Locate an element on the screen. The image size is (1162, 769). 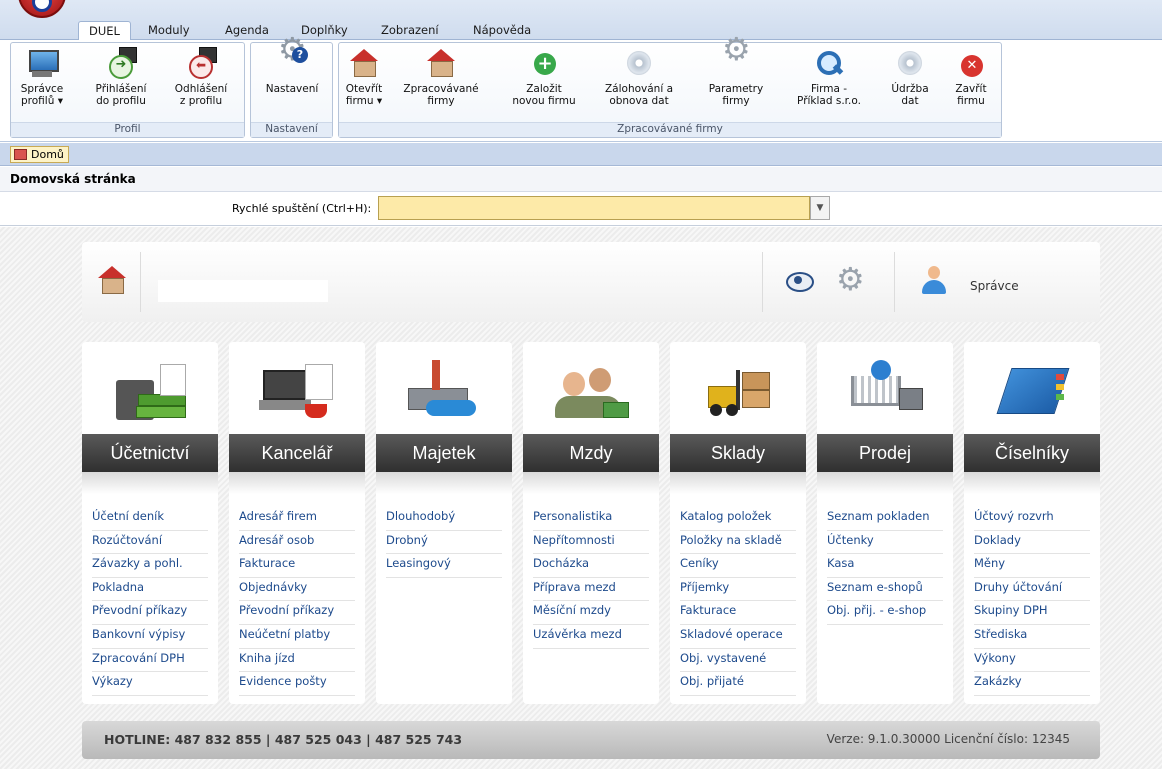
close-icon is located at coordinates (971, 63).